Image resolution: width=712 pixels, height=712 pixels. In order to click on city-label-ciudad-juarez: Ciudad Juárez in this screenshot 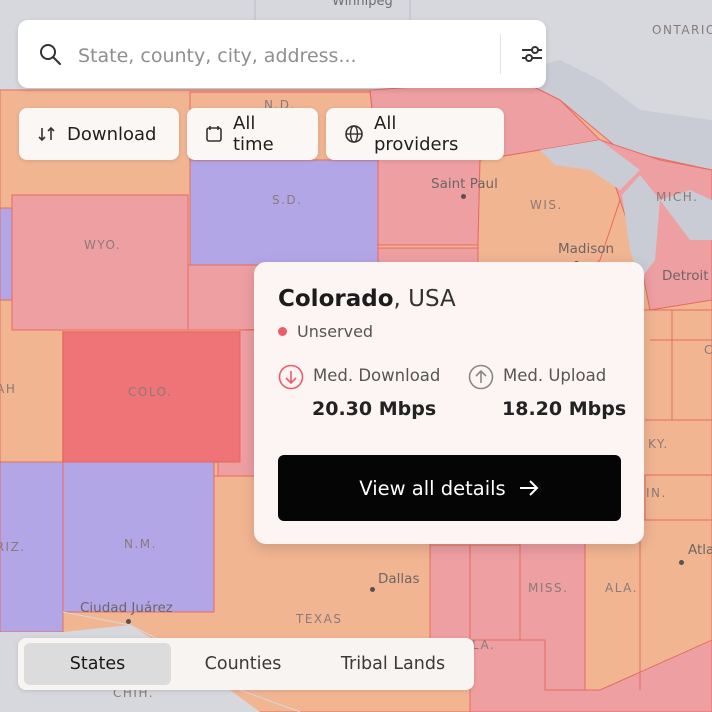, I will do `click(126, 608)`.